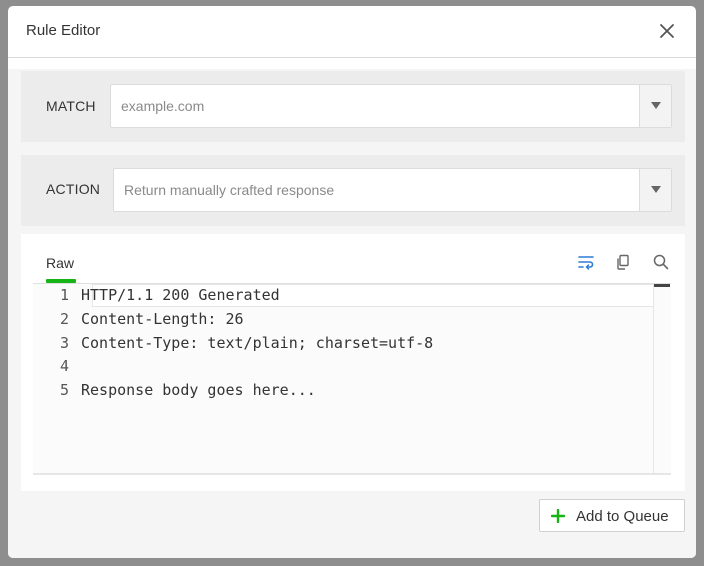  I want to click on dialog-title: Rule Editor, so click(63, 30).